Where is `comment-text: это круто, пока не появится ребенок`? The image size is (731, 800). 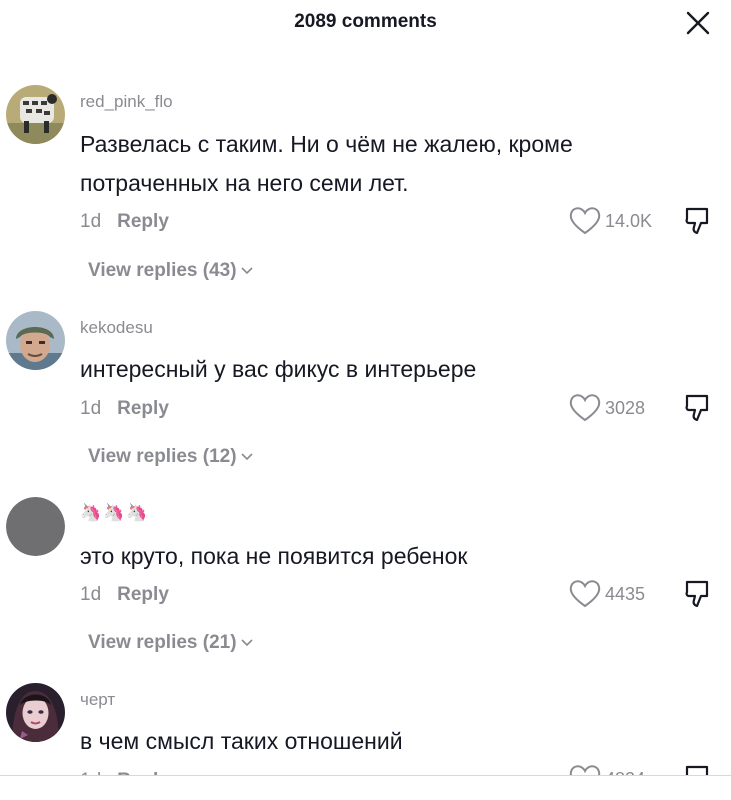
comment-text: это круто, пока не появится ребенок is located at coordinates (274, 556).